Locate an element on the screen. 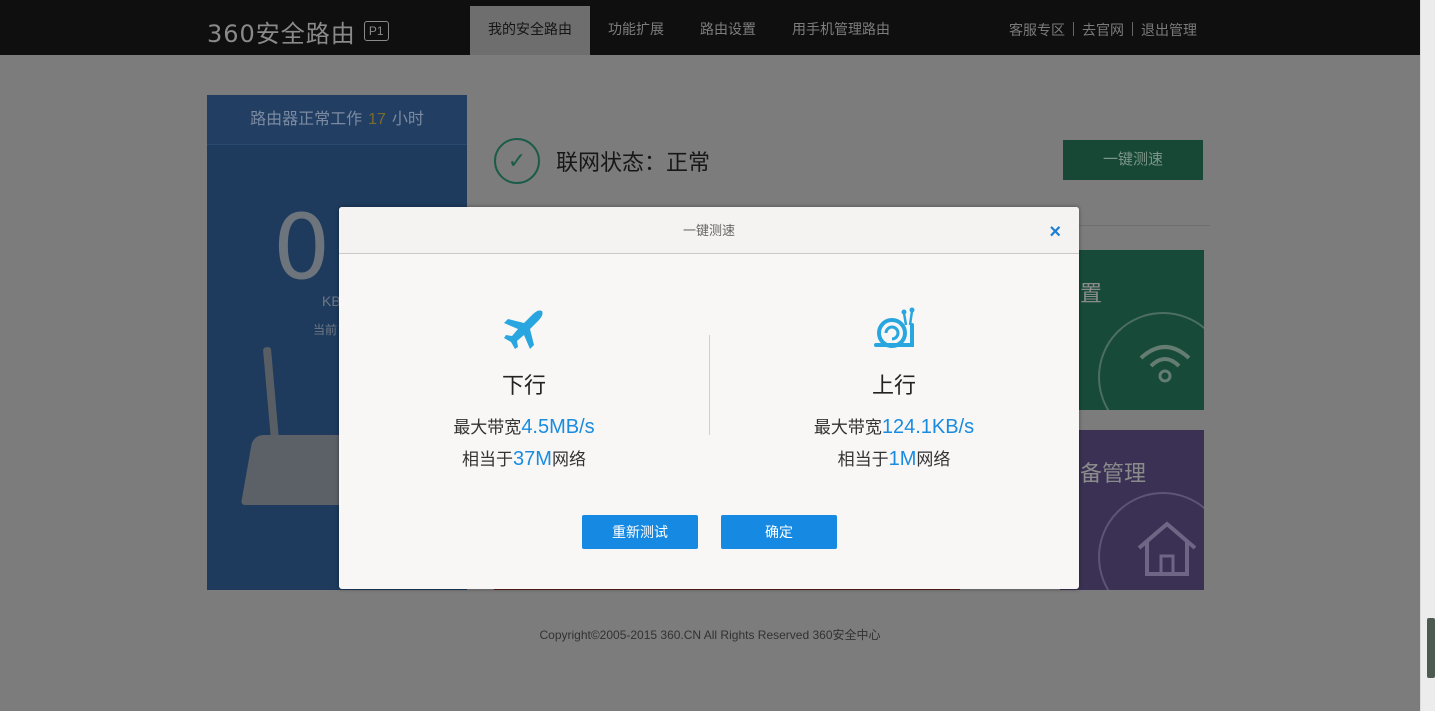  uptime-hours: 17 is located at coordinates (377, 119).